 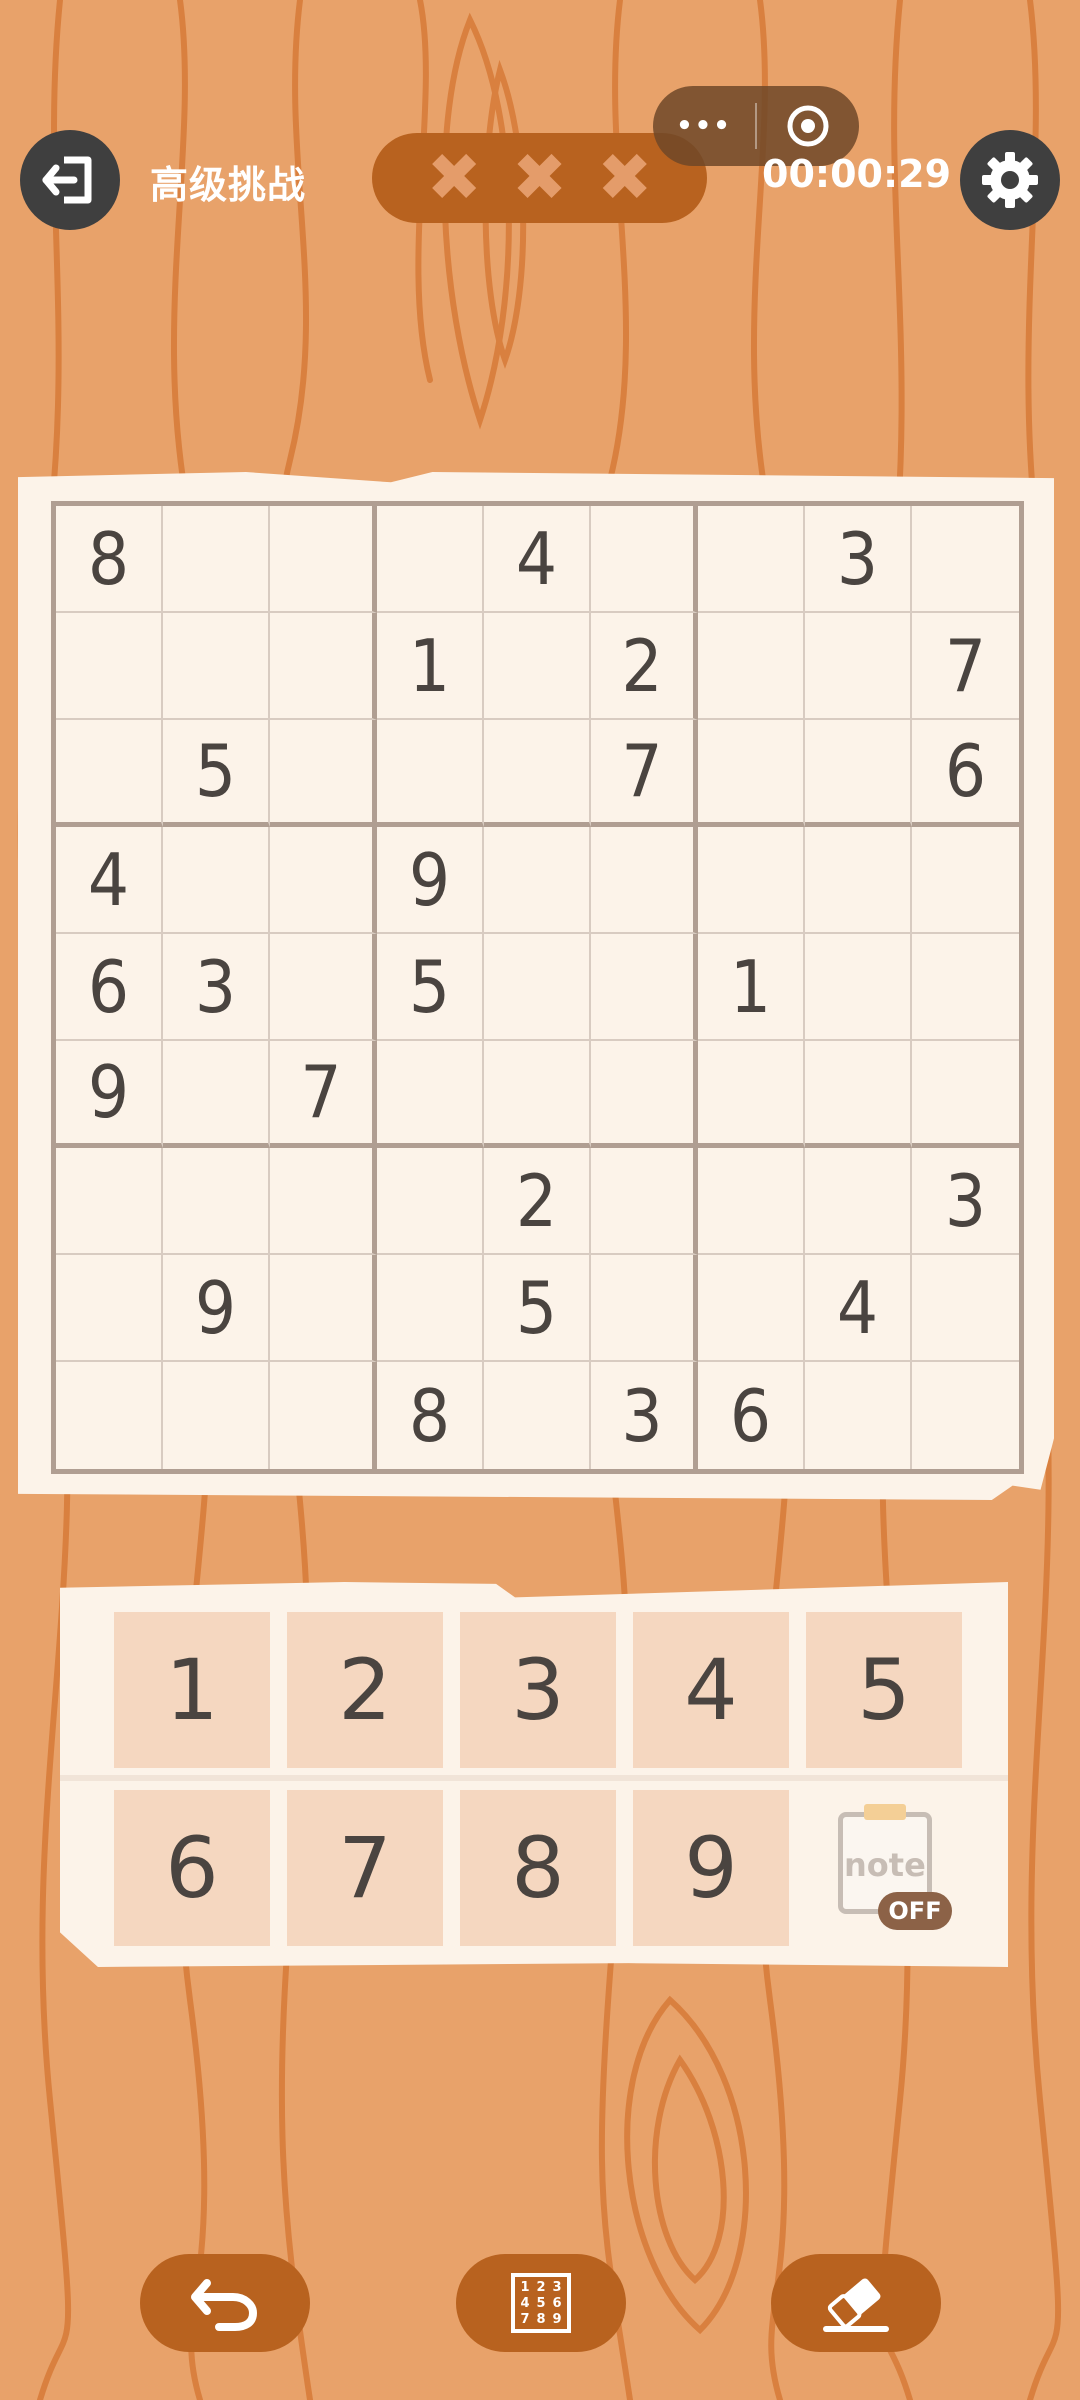 I want to click on board-cell-r4c1: 4, so click(x=109, y=880).